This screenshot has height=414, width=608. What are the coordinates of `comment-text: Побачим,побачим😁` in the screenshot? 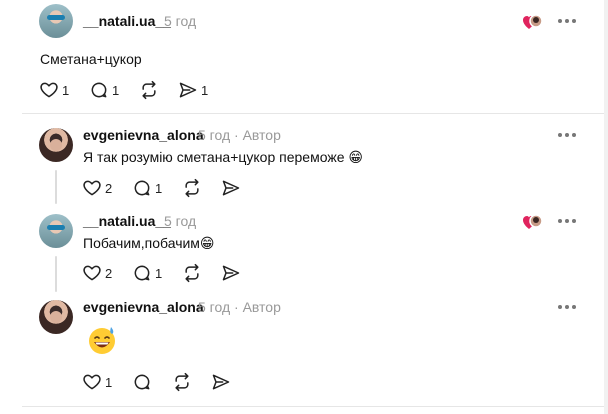 It's located at (149, 243).